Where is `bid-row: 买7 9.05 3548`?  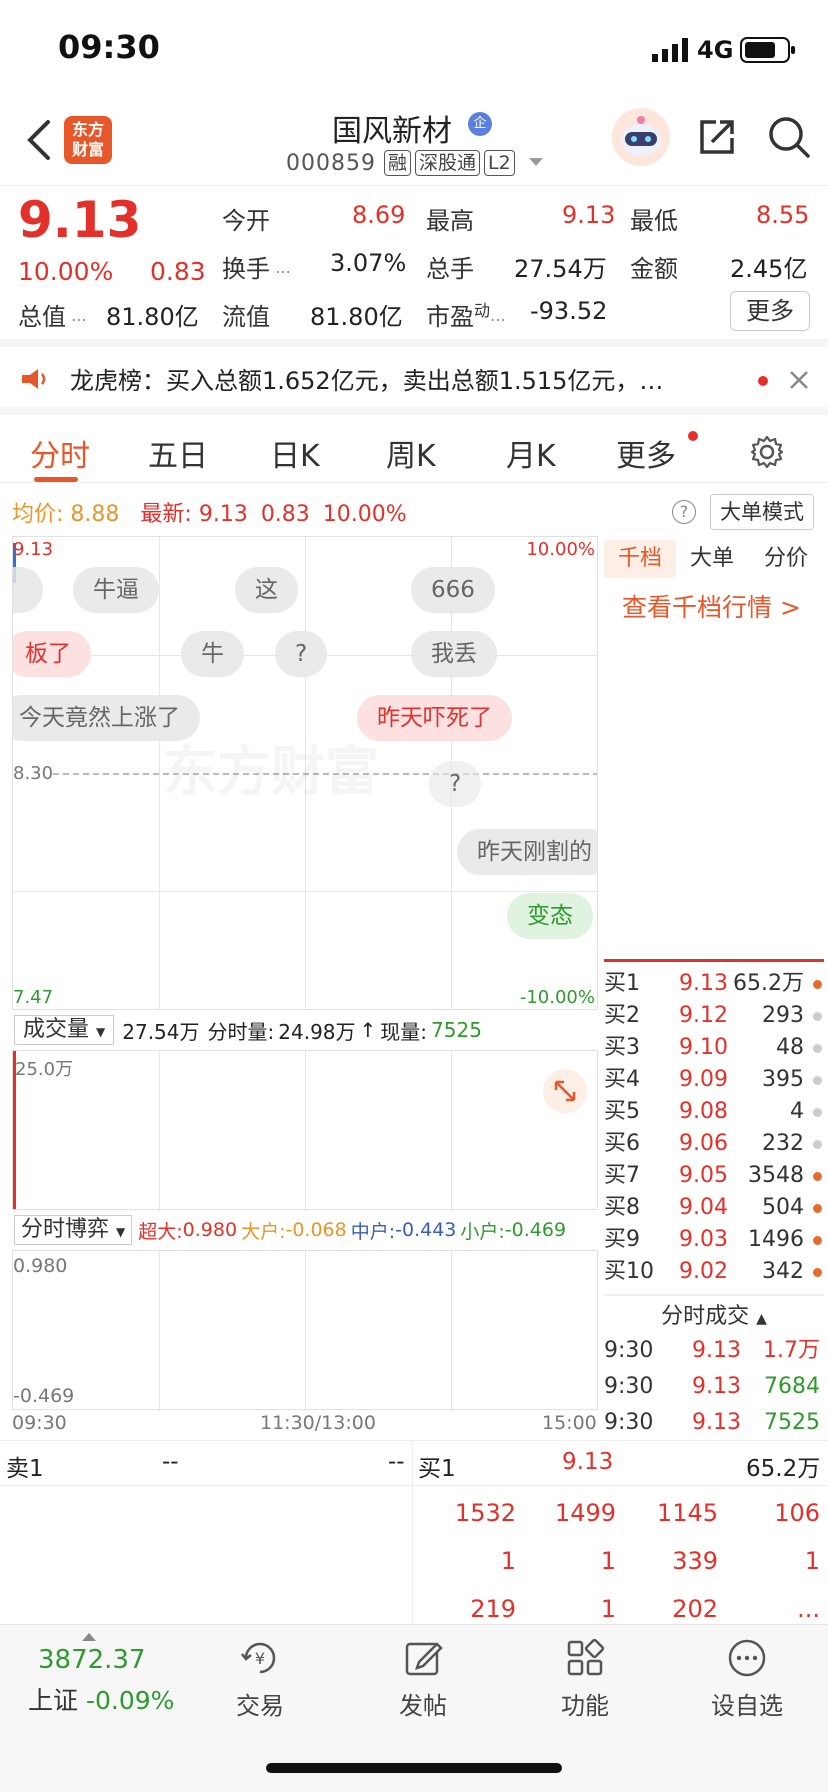 bid-row: 买7 9.05 3548 is located at coordinates (714, 1176).